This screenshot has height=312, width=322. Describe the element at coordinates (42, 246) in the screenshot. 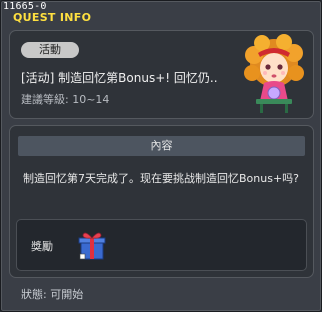

I see `reward-label: 獎勵` at that location.